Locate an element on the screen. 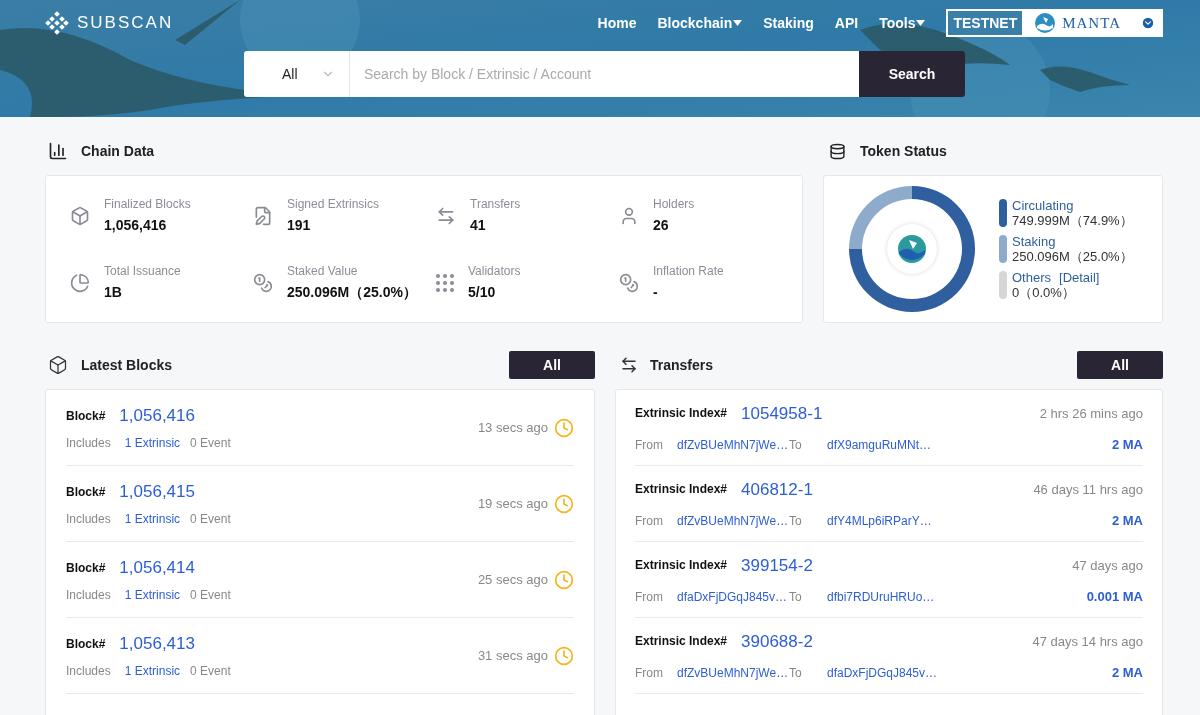  transfer-time: 47 days 14 hrs ago is located at coordinates (1087, 641).